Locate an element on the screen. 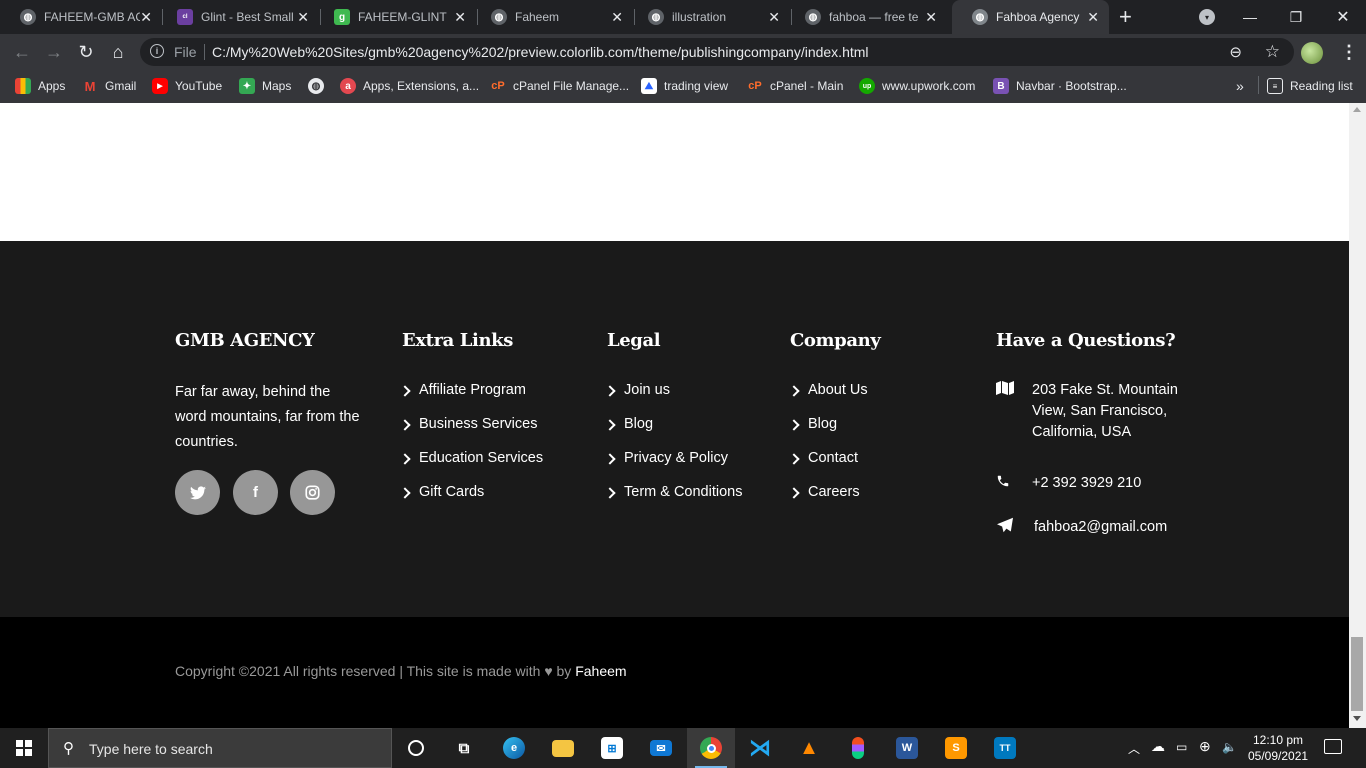 This screenshot has width=1366, height=768. bookmark-star-icon: ☆ is located at coordinates (1272, 52).